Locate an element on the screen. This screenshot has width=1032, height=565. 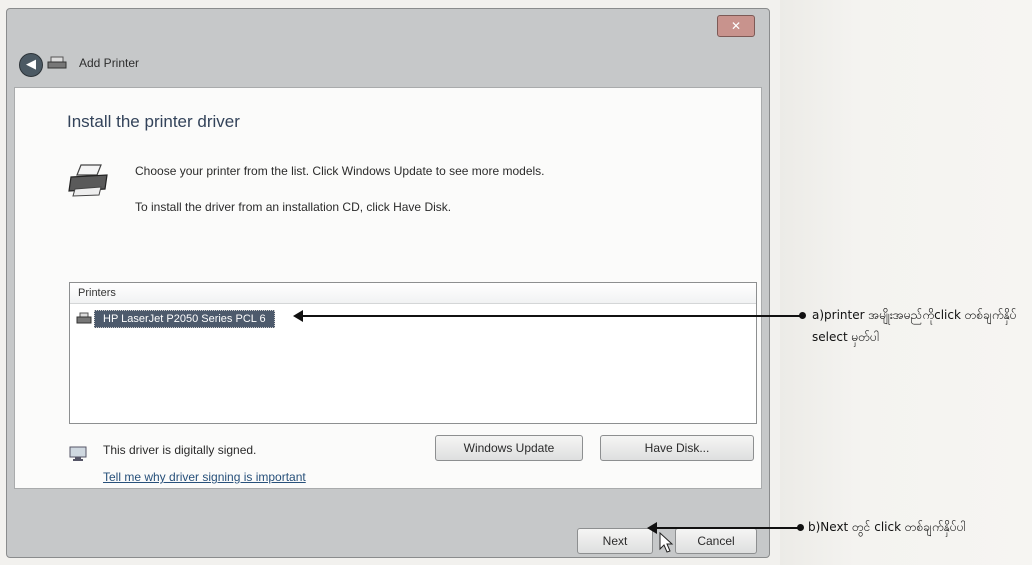
signed-driver-icon is located at coordinates (78, 453).